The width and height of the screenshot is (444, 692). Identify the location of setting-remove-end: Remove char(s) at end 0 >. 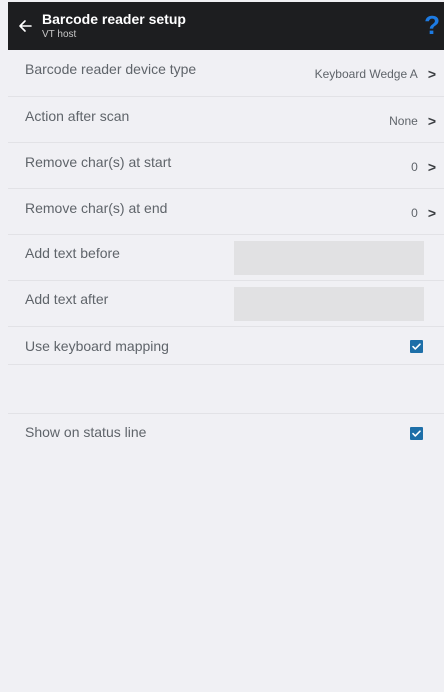
(226, 212).